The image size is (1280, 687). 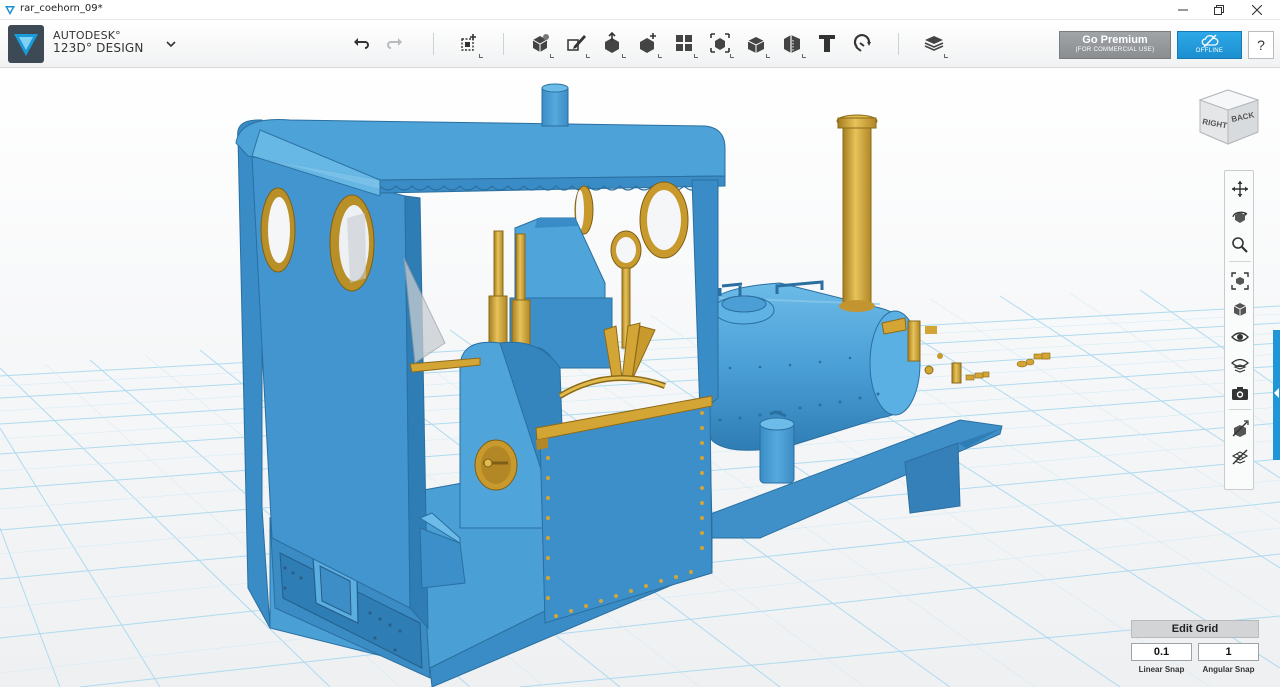 I want to click on solid-toggle-button, so click(x=1240, y=429).